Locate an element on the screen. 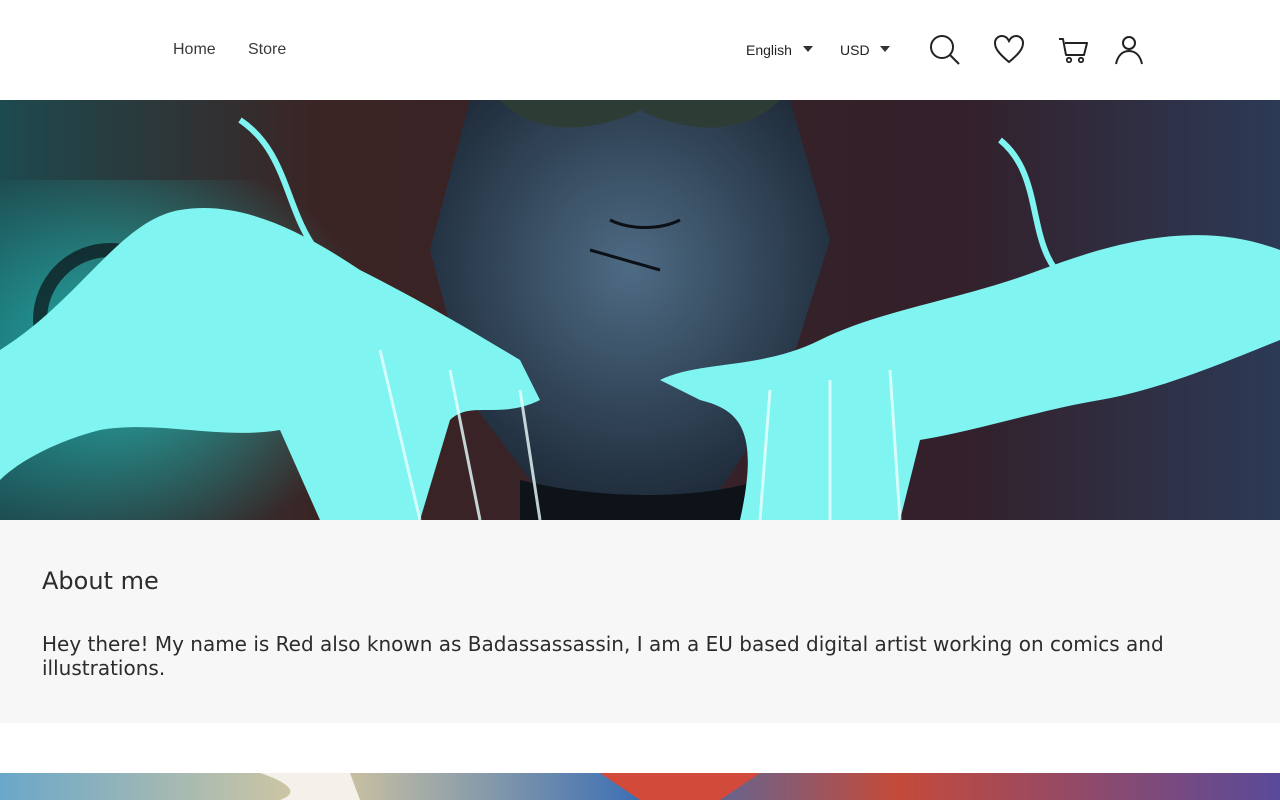 The width and height of the screenshot is (1280, 800). cart-icon is located at coordinates (1073, 50).